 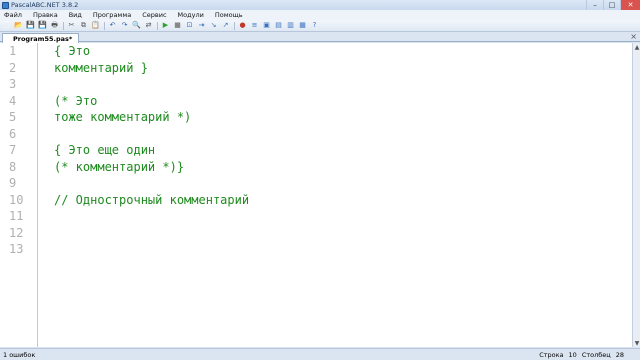 What do you see at coordinates (278, 25) in the screenshot?
I see `output-window-icon: ▤` at bounding box center [278, 25].